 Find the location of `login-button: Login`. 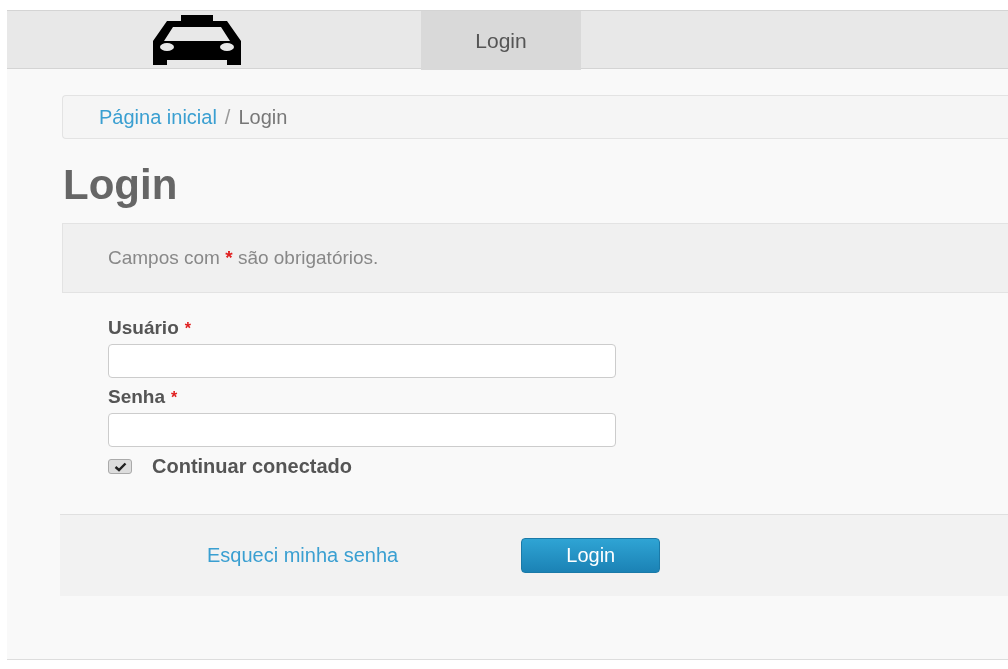

login-button: Login is located at coordinates (591, 555).